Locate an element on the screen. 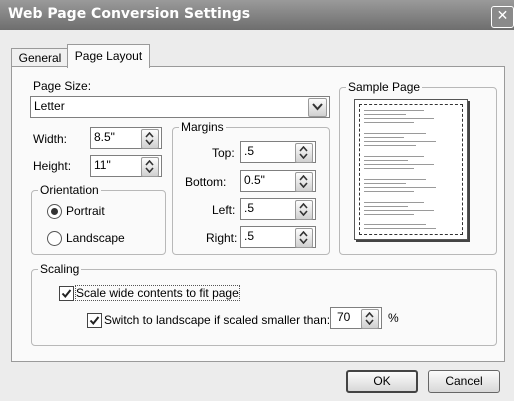  portrait-label: Portrait is located at coordinates (85, 211).